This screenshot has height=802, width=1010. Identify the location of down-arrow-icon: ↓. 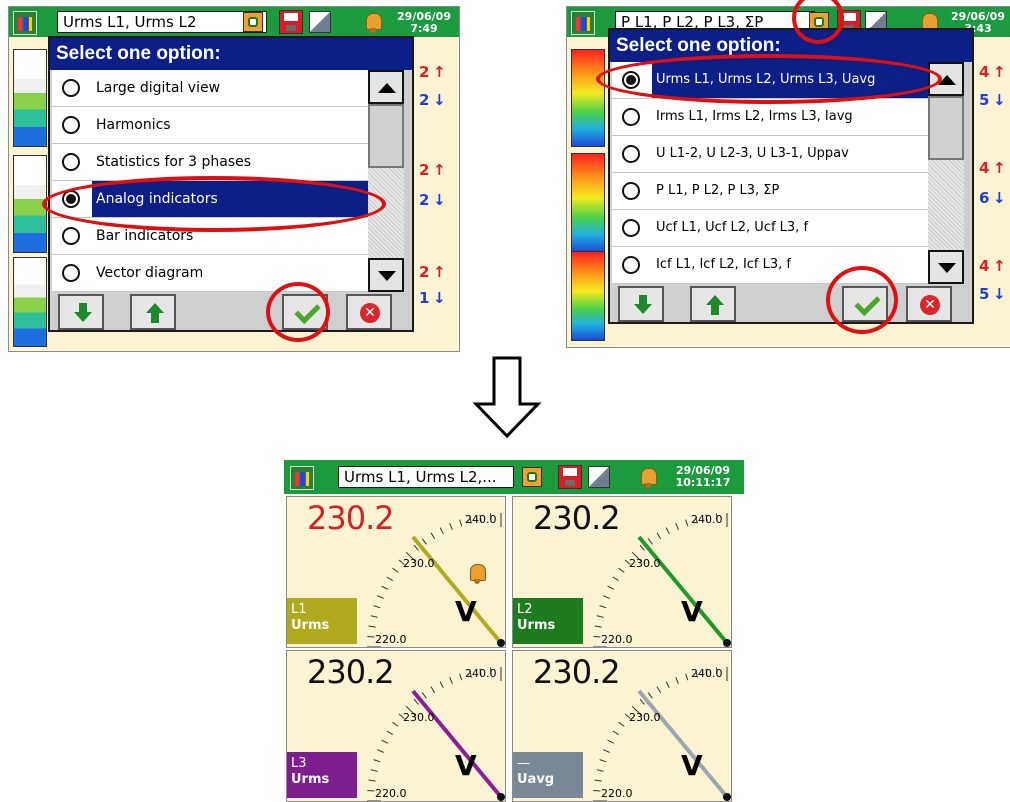
(999, 100).